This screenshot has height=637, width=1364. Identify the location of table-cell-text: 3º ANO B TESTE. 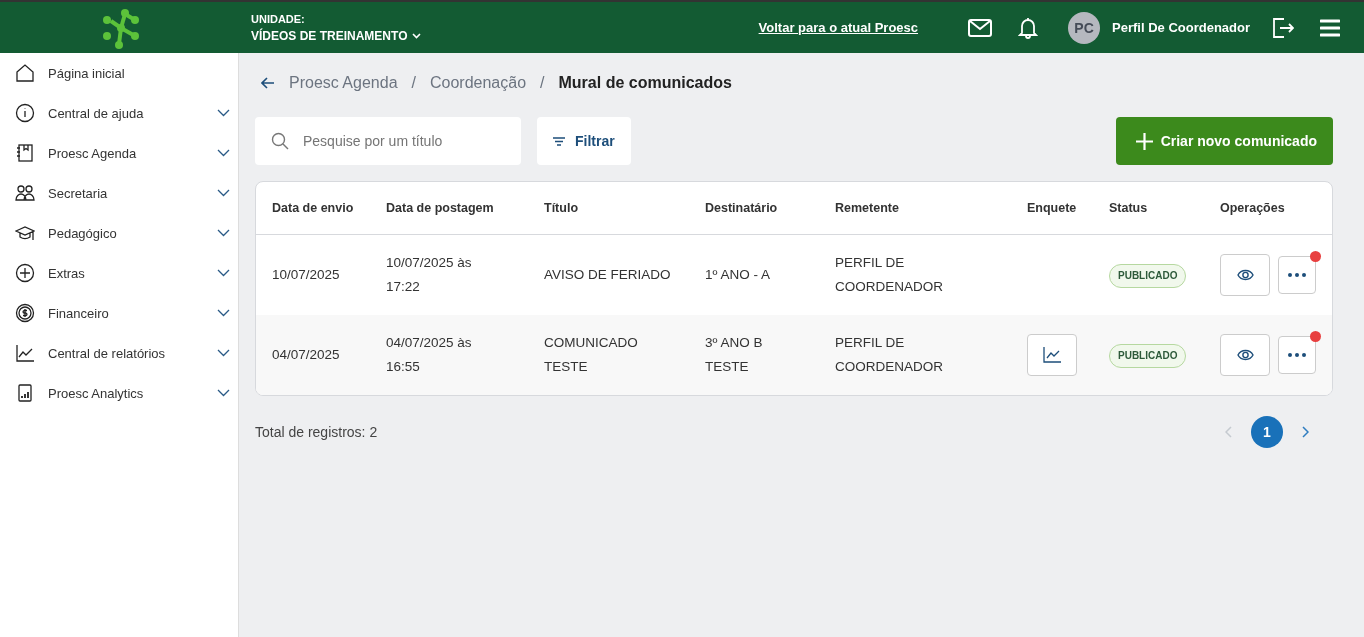
(734, 355).